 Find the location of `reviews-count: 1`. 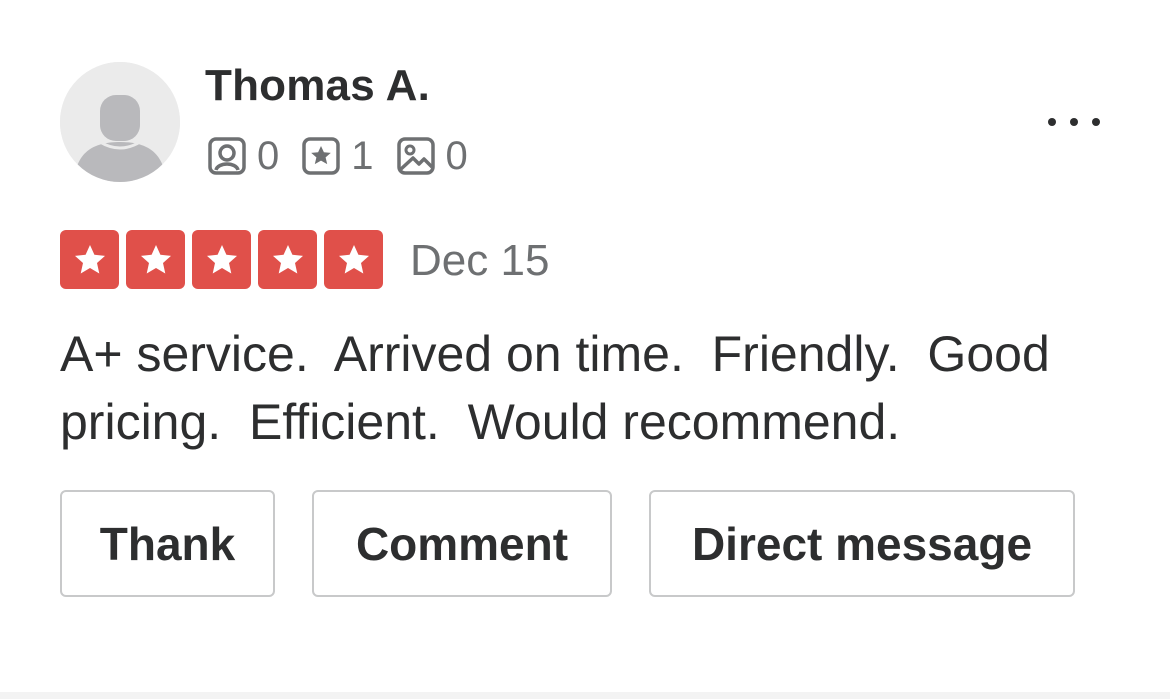

reviews-count: 1 is located at coordinates (362, 156).